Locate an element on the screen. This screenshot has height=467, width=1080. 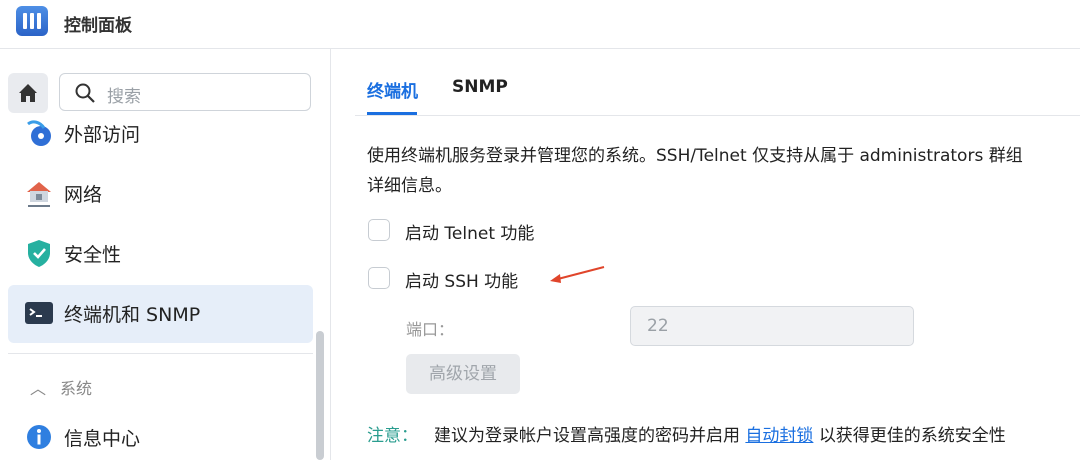
port-input: 22 is located at coordinates (772, 326).